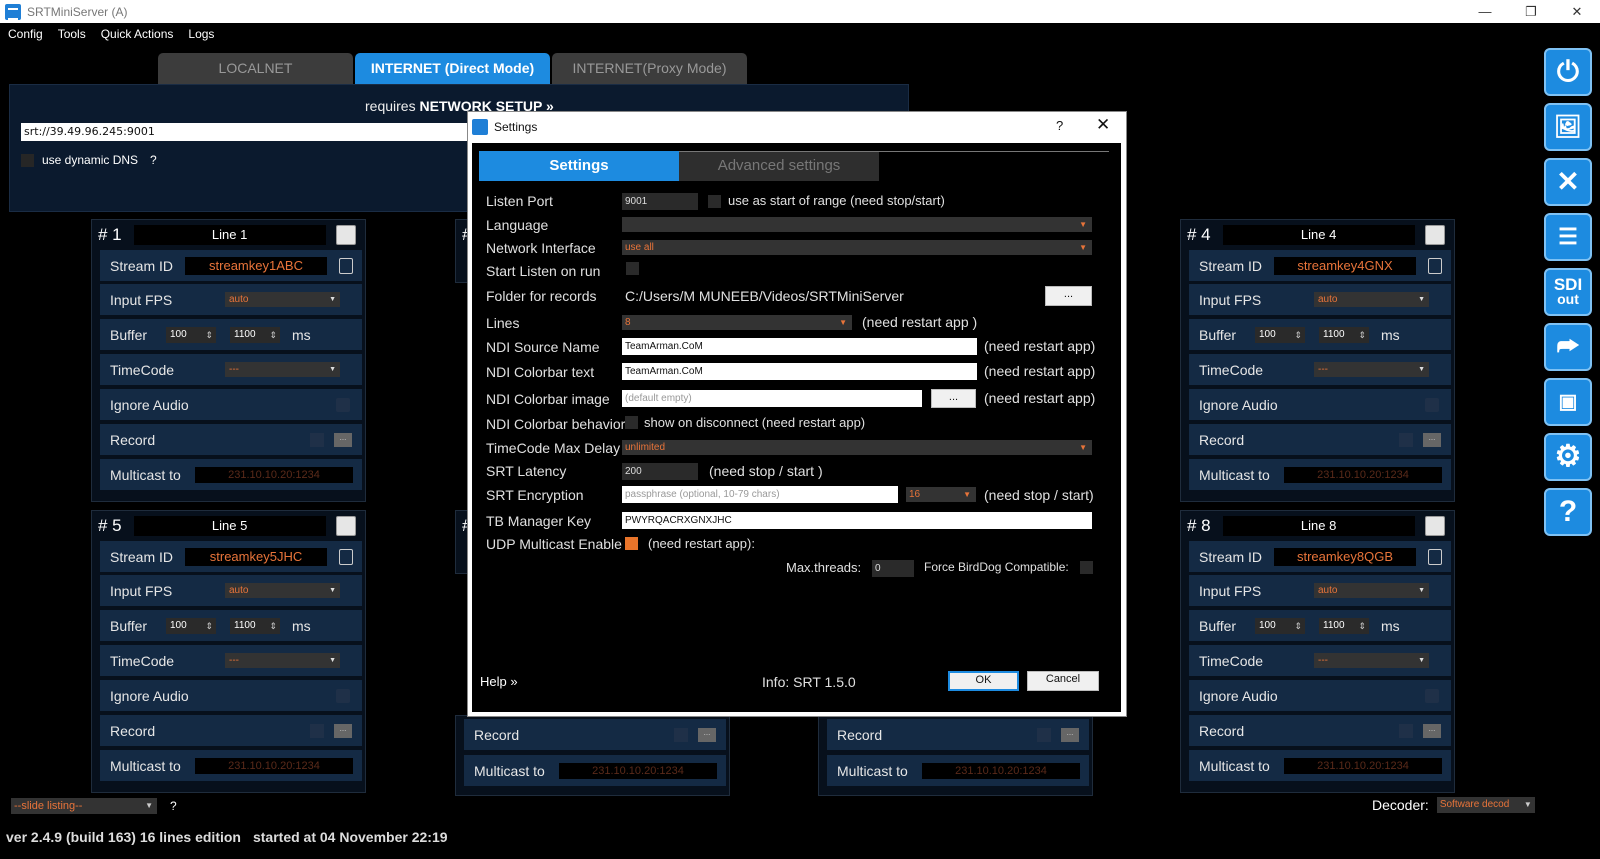  What do you see at coordinates (1531, 11) in the screenshot?
I see `restore-button: ❐` at bounding box center [1531, 11].